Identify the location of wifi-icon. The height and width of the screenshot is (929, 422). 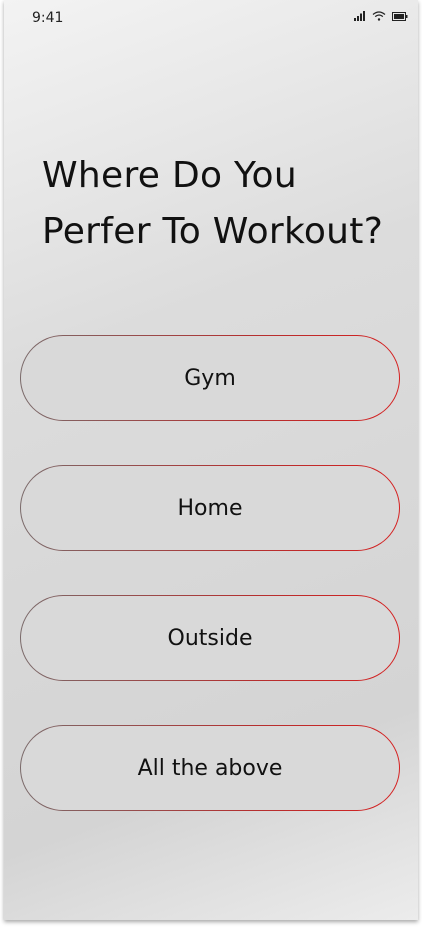
(379, 16).